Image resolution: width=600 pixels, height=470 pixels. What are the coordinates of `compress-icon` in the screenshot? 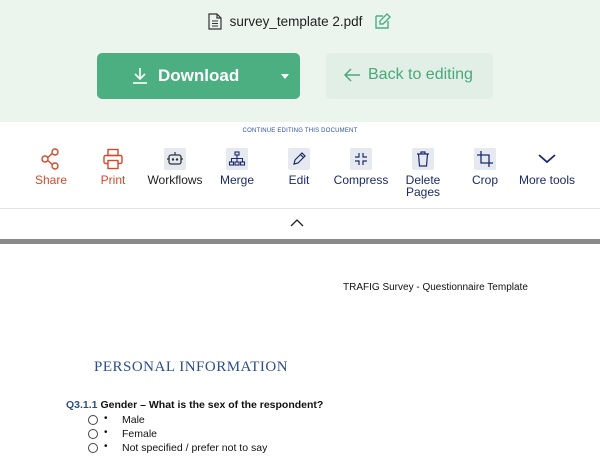 It's located at (361, 159).